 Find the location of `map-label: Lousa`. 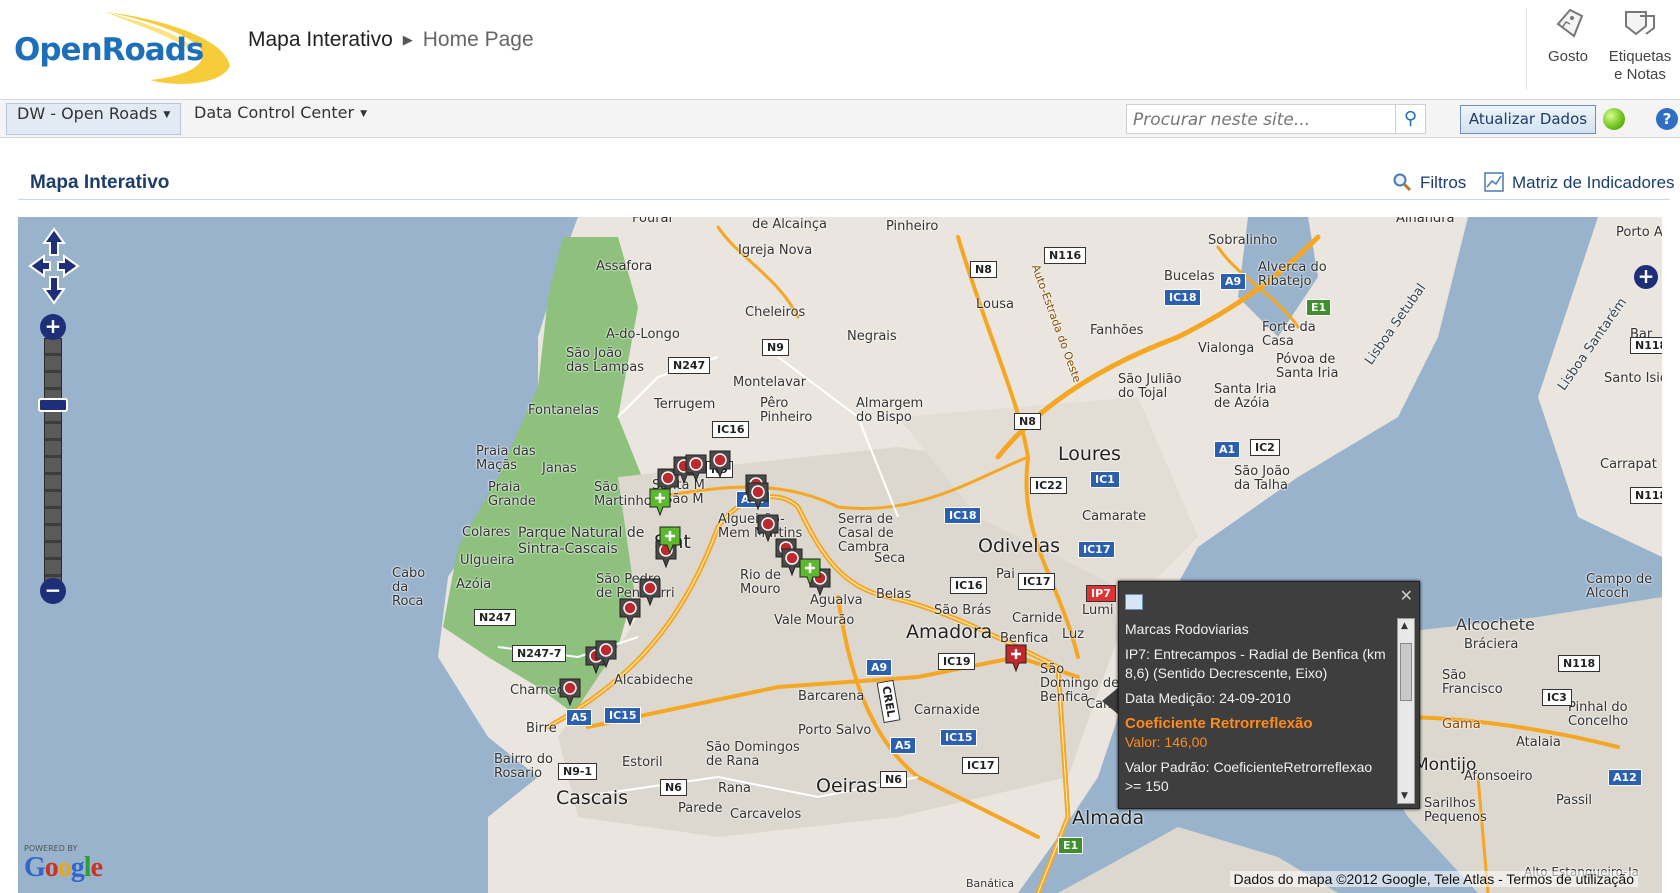

map-label: Lousa is located at coordinates (995, 304).